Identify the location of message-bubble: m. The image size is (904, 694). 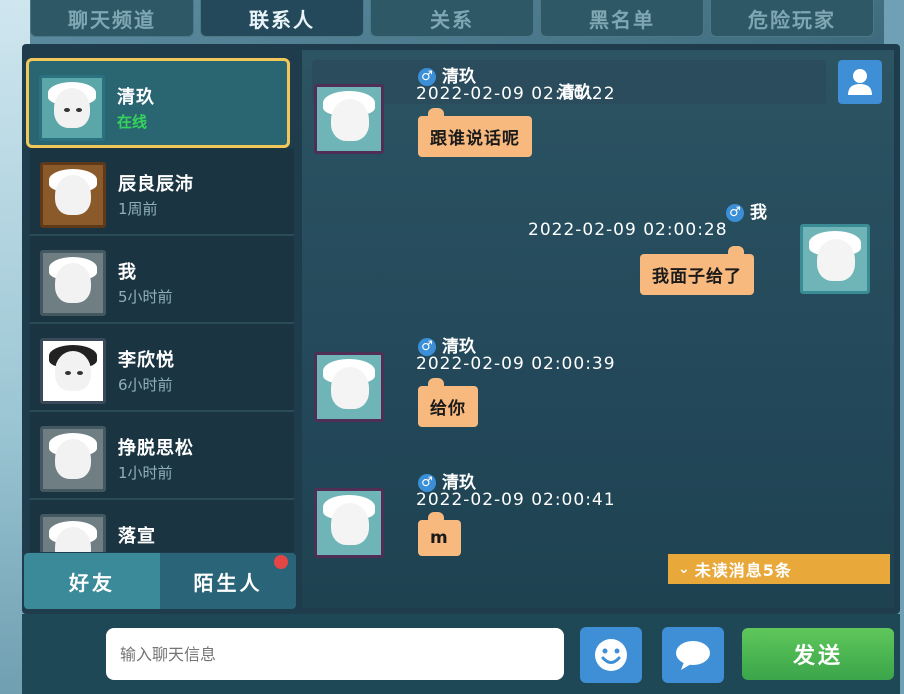
(439, 534).